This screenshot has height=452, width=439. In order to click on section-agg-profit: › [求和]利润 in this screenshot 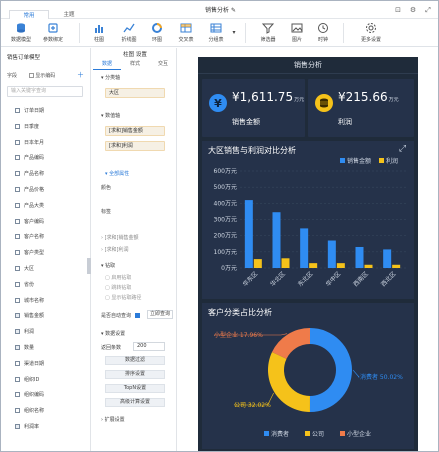, I will do `click(115, 249)`.